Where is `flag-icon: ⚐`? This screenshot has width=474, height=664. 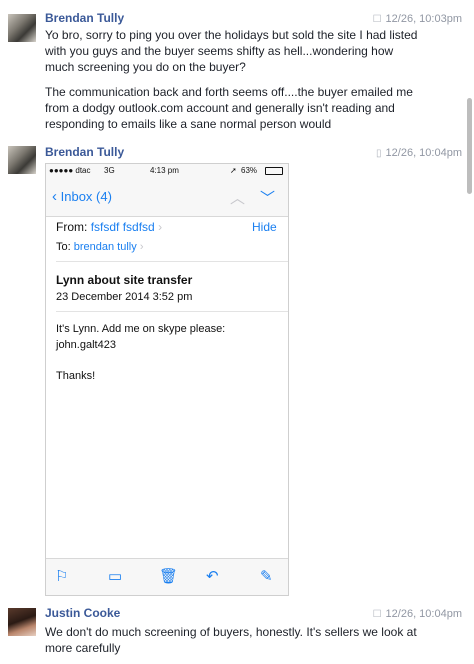
flag-icon: ⚐ is located at coordinates (61, 576).